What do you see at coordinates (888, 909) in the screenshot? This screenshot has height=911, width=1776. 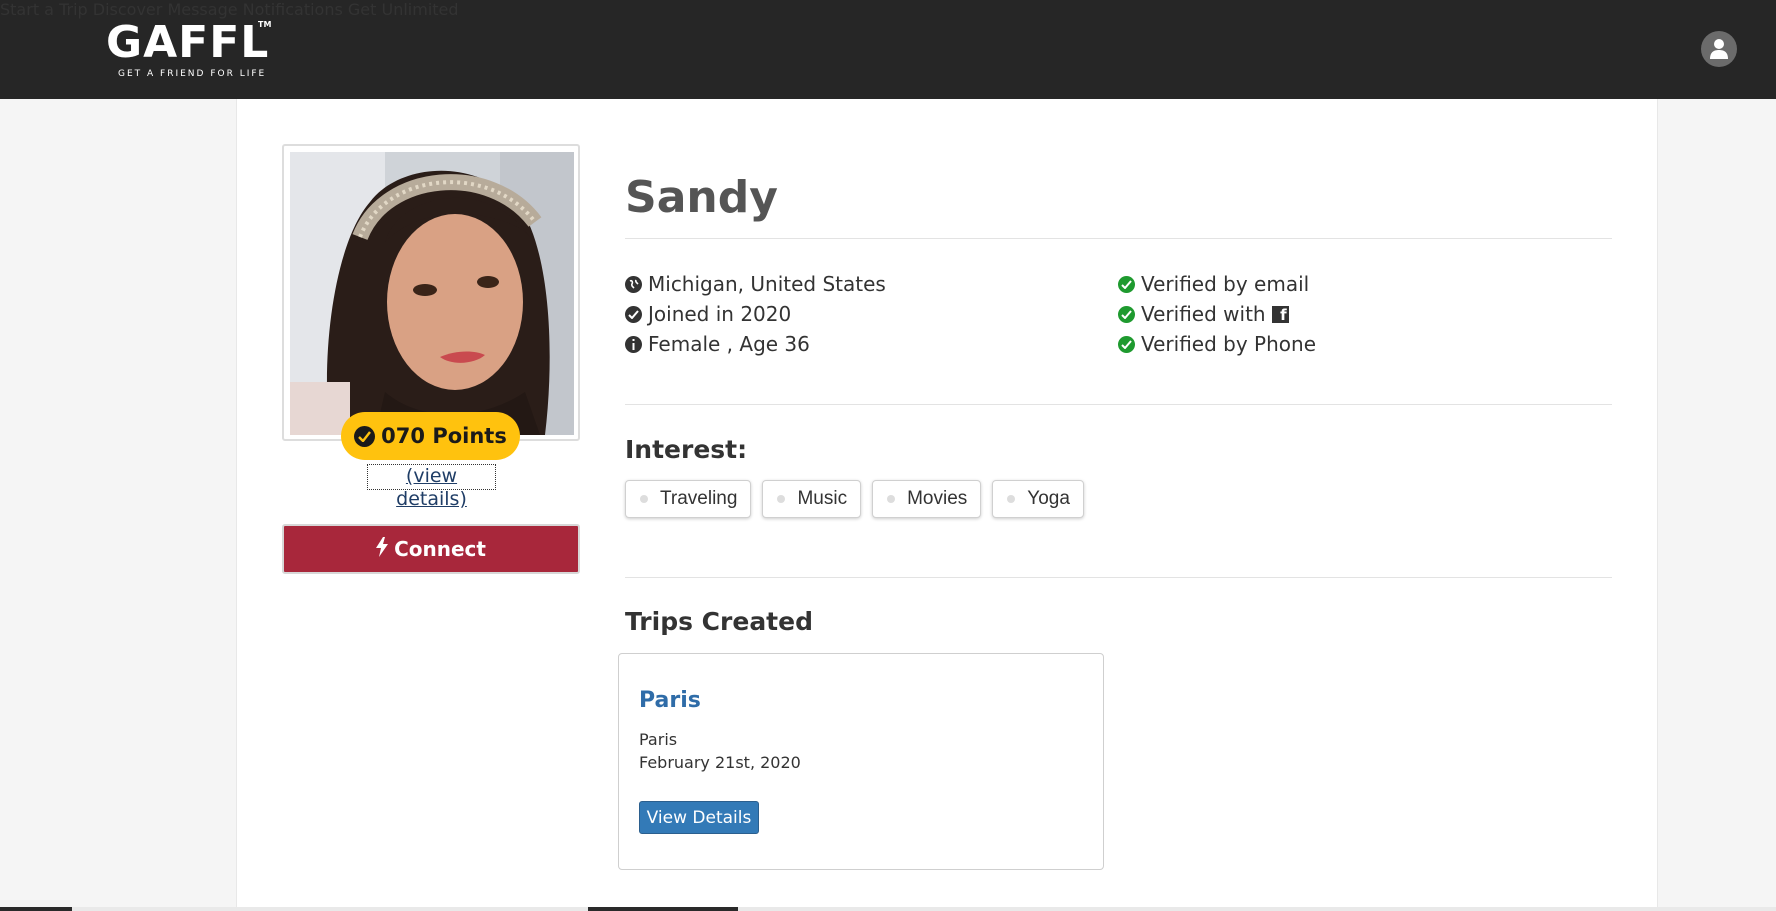 I see `bottom-scroll-edge` at bounding box center [888, 909].